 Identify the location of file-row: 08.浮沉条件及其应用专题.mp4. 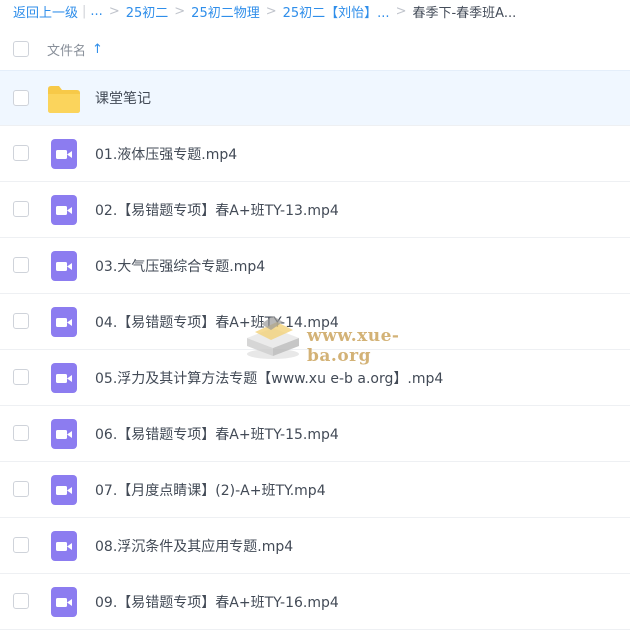
(315, 546).